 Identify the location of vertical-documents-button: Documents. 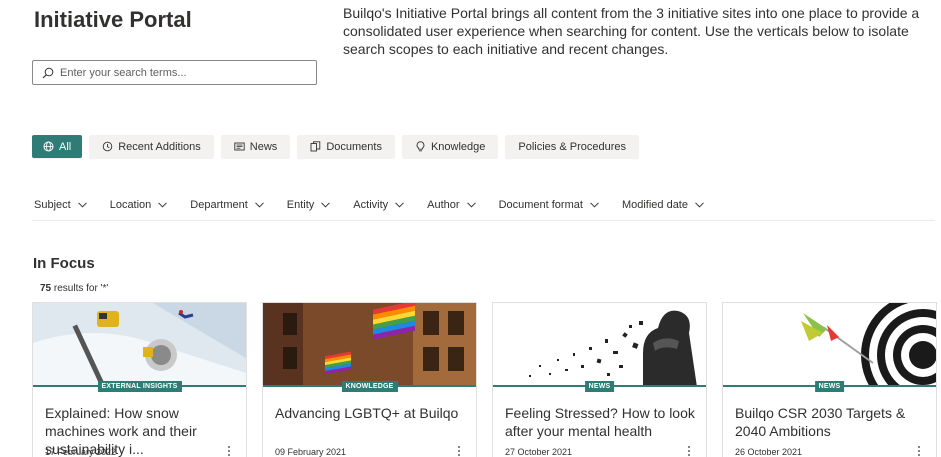
(346, 146).